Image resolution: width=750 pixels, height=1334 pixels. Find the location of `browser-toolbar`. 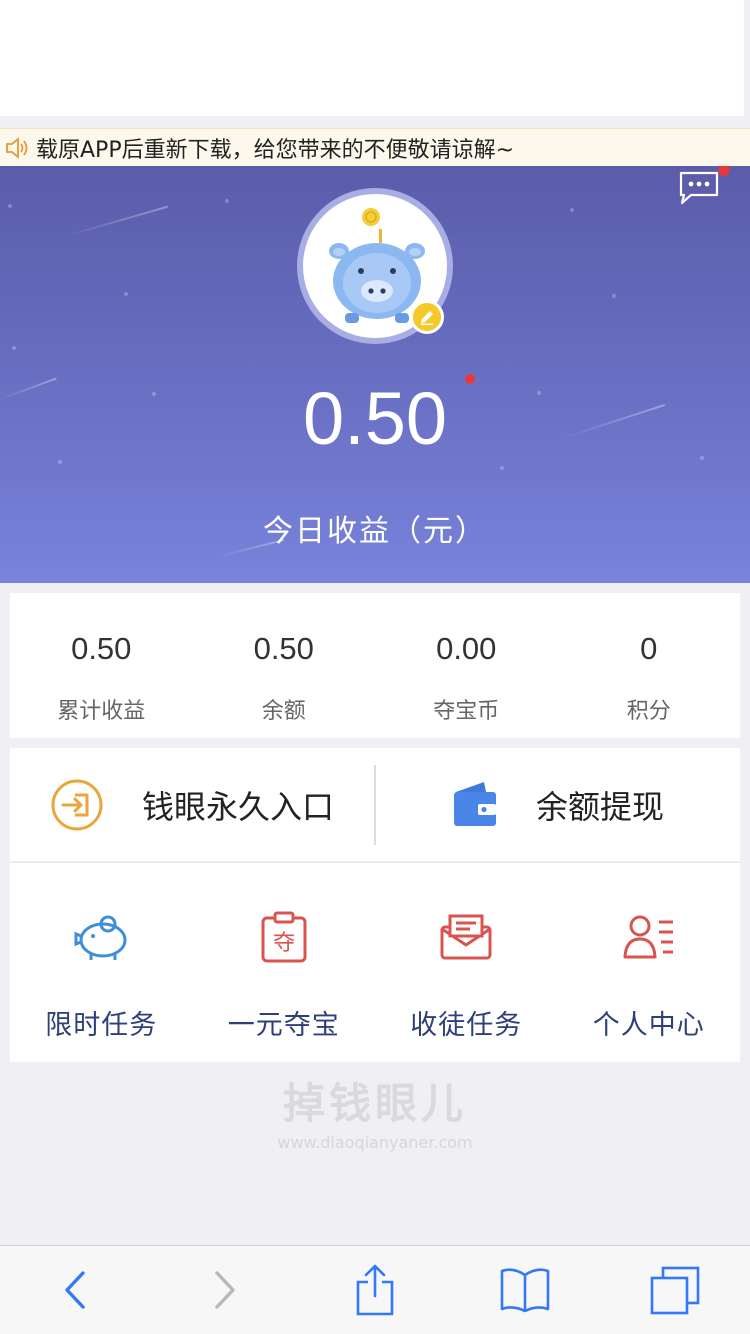

browser-toolbar is located at coordinates (375, 1289).